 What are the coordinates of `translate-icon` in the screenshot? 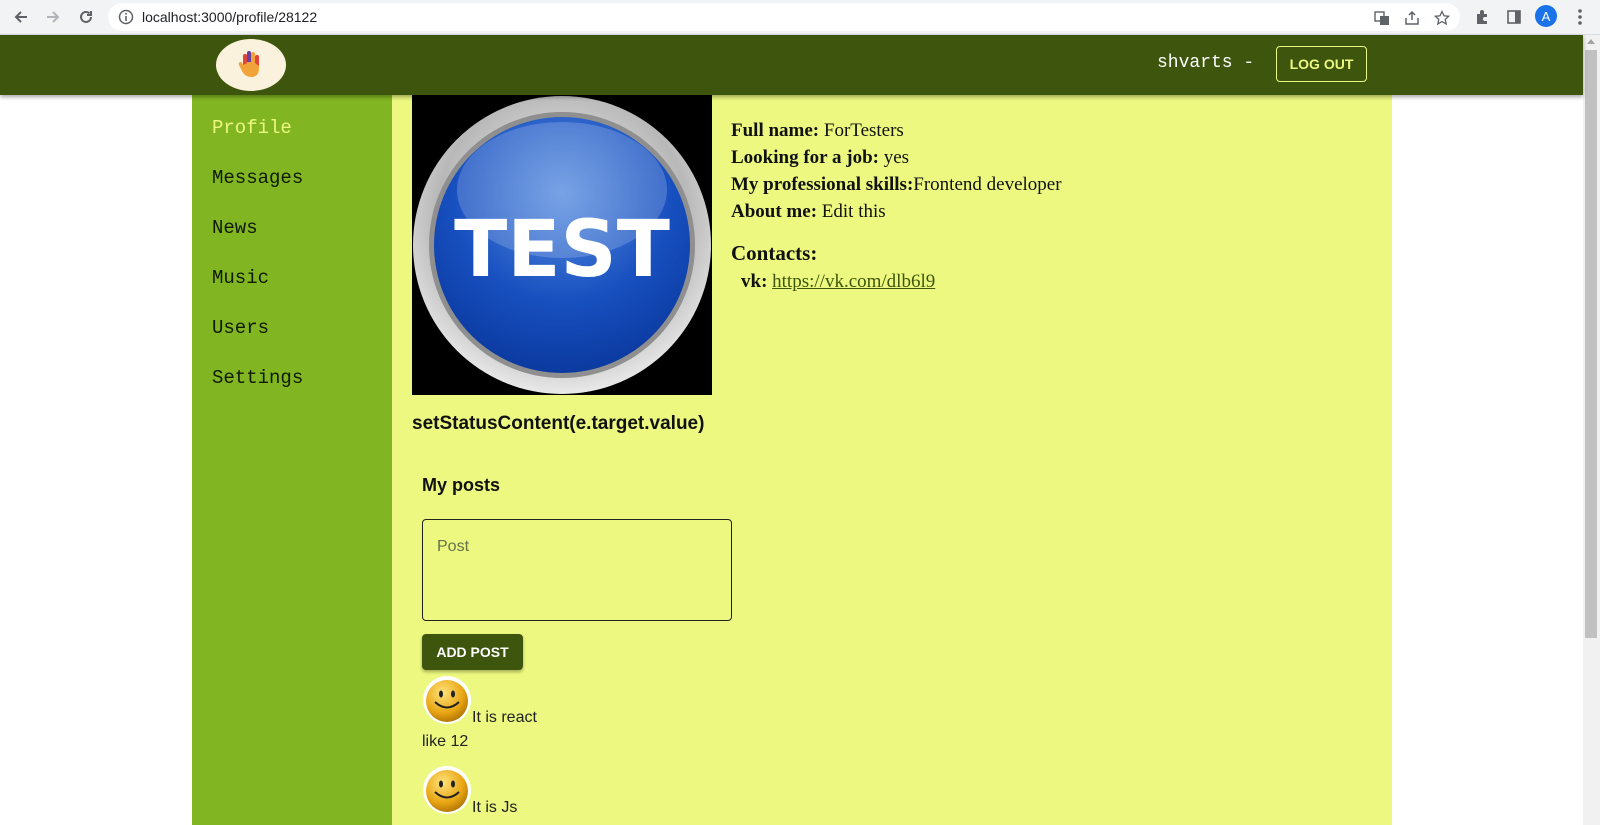 It's located at (1382, 18).